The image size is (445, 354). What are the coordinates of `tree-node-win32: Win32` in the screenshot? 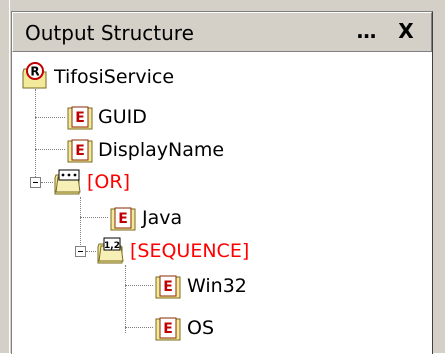 It's located at (217, 286).